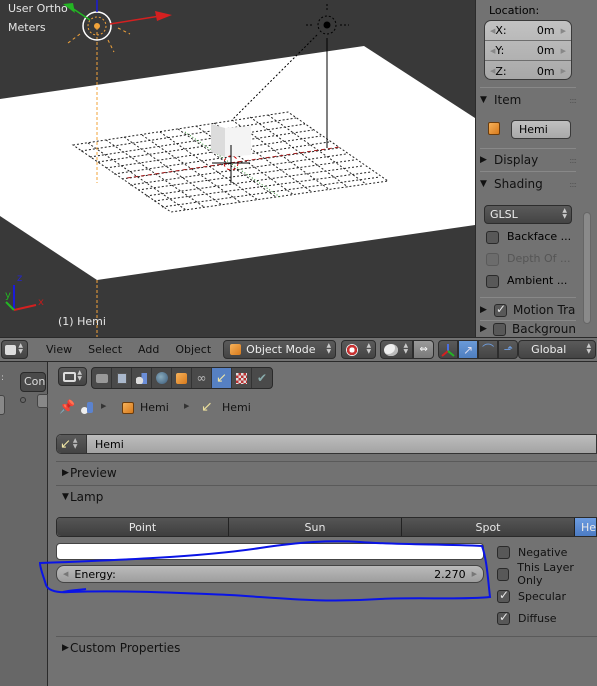  I want to click on pin-icon: 📌, so click(67, 407).